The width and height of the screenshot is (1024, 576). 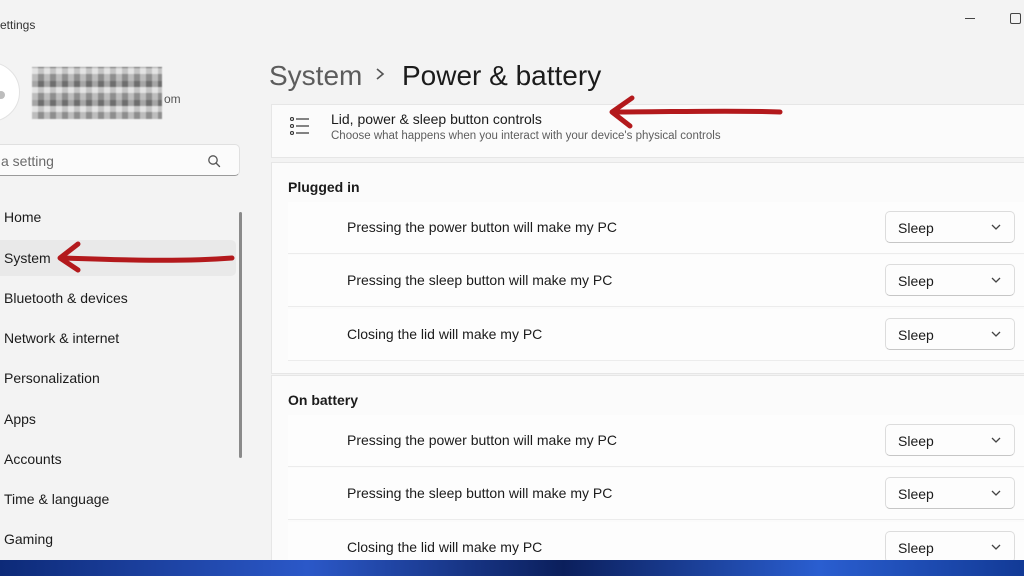 I want to click on chevron-right-icon, so click(x=380, y=74).